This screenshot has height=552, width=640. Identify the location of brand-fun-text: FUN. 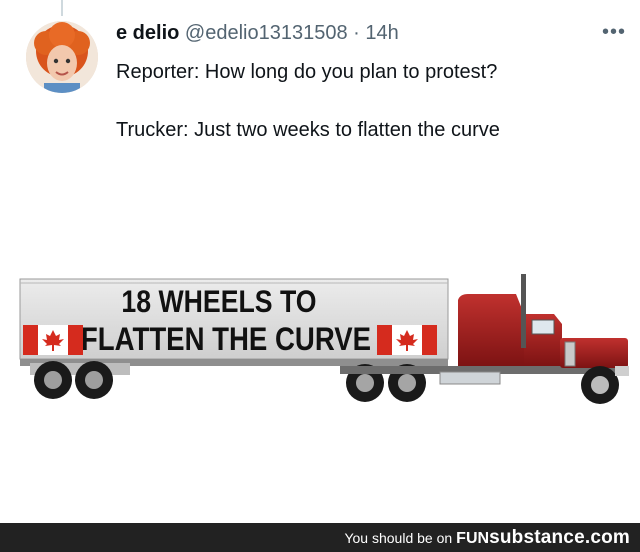
(473, 538).